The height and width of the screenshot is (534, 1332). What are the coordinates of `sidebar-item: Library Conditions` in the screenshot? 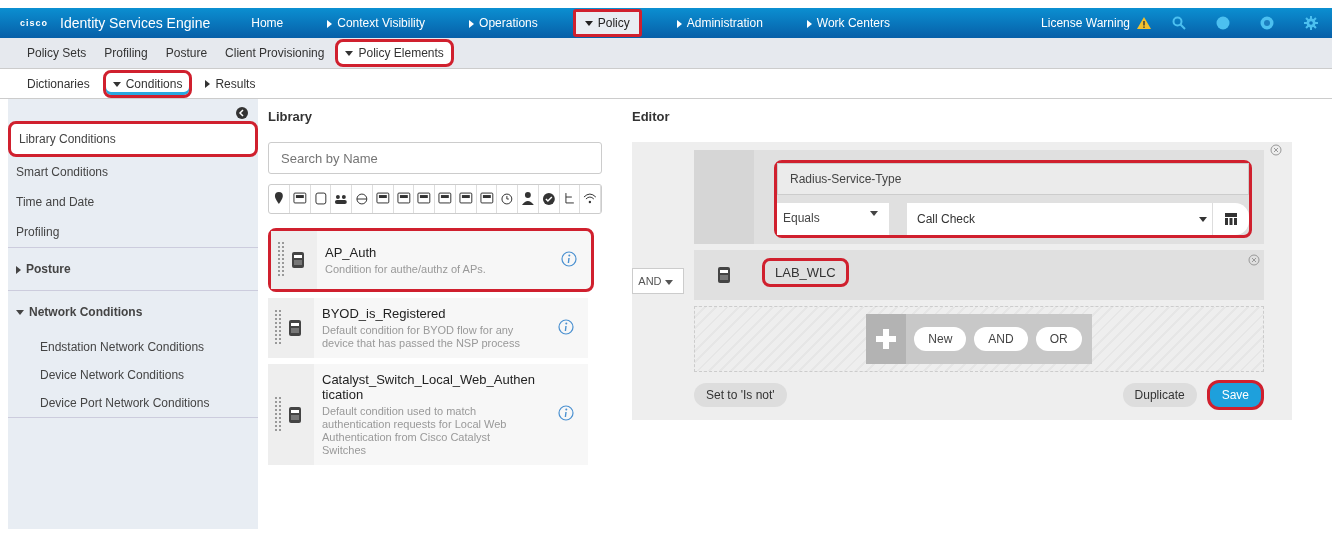 It's located at (133, 139).